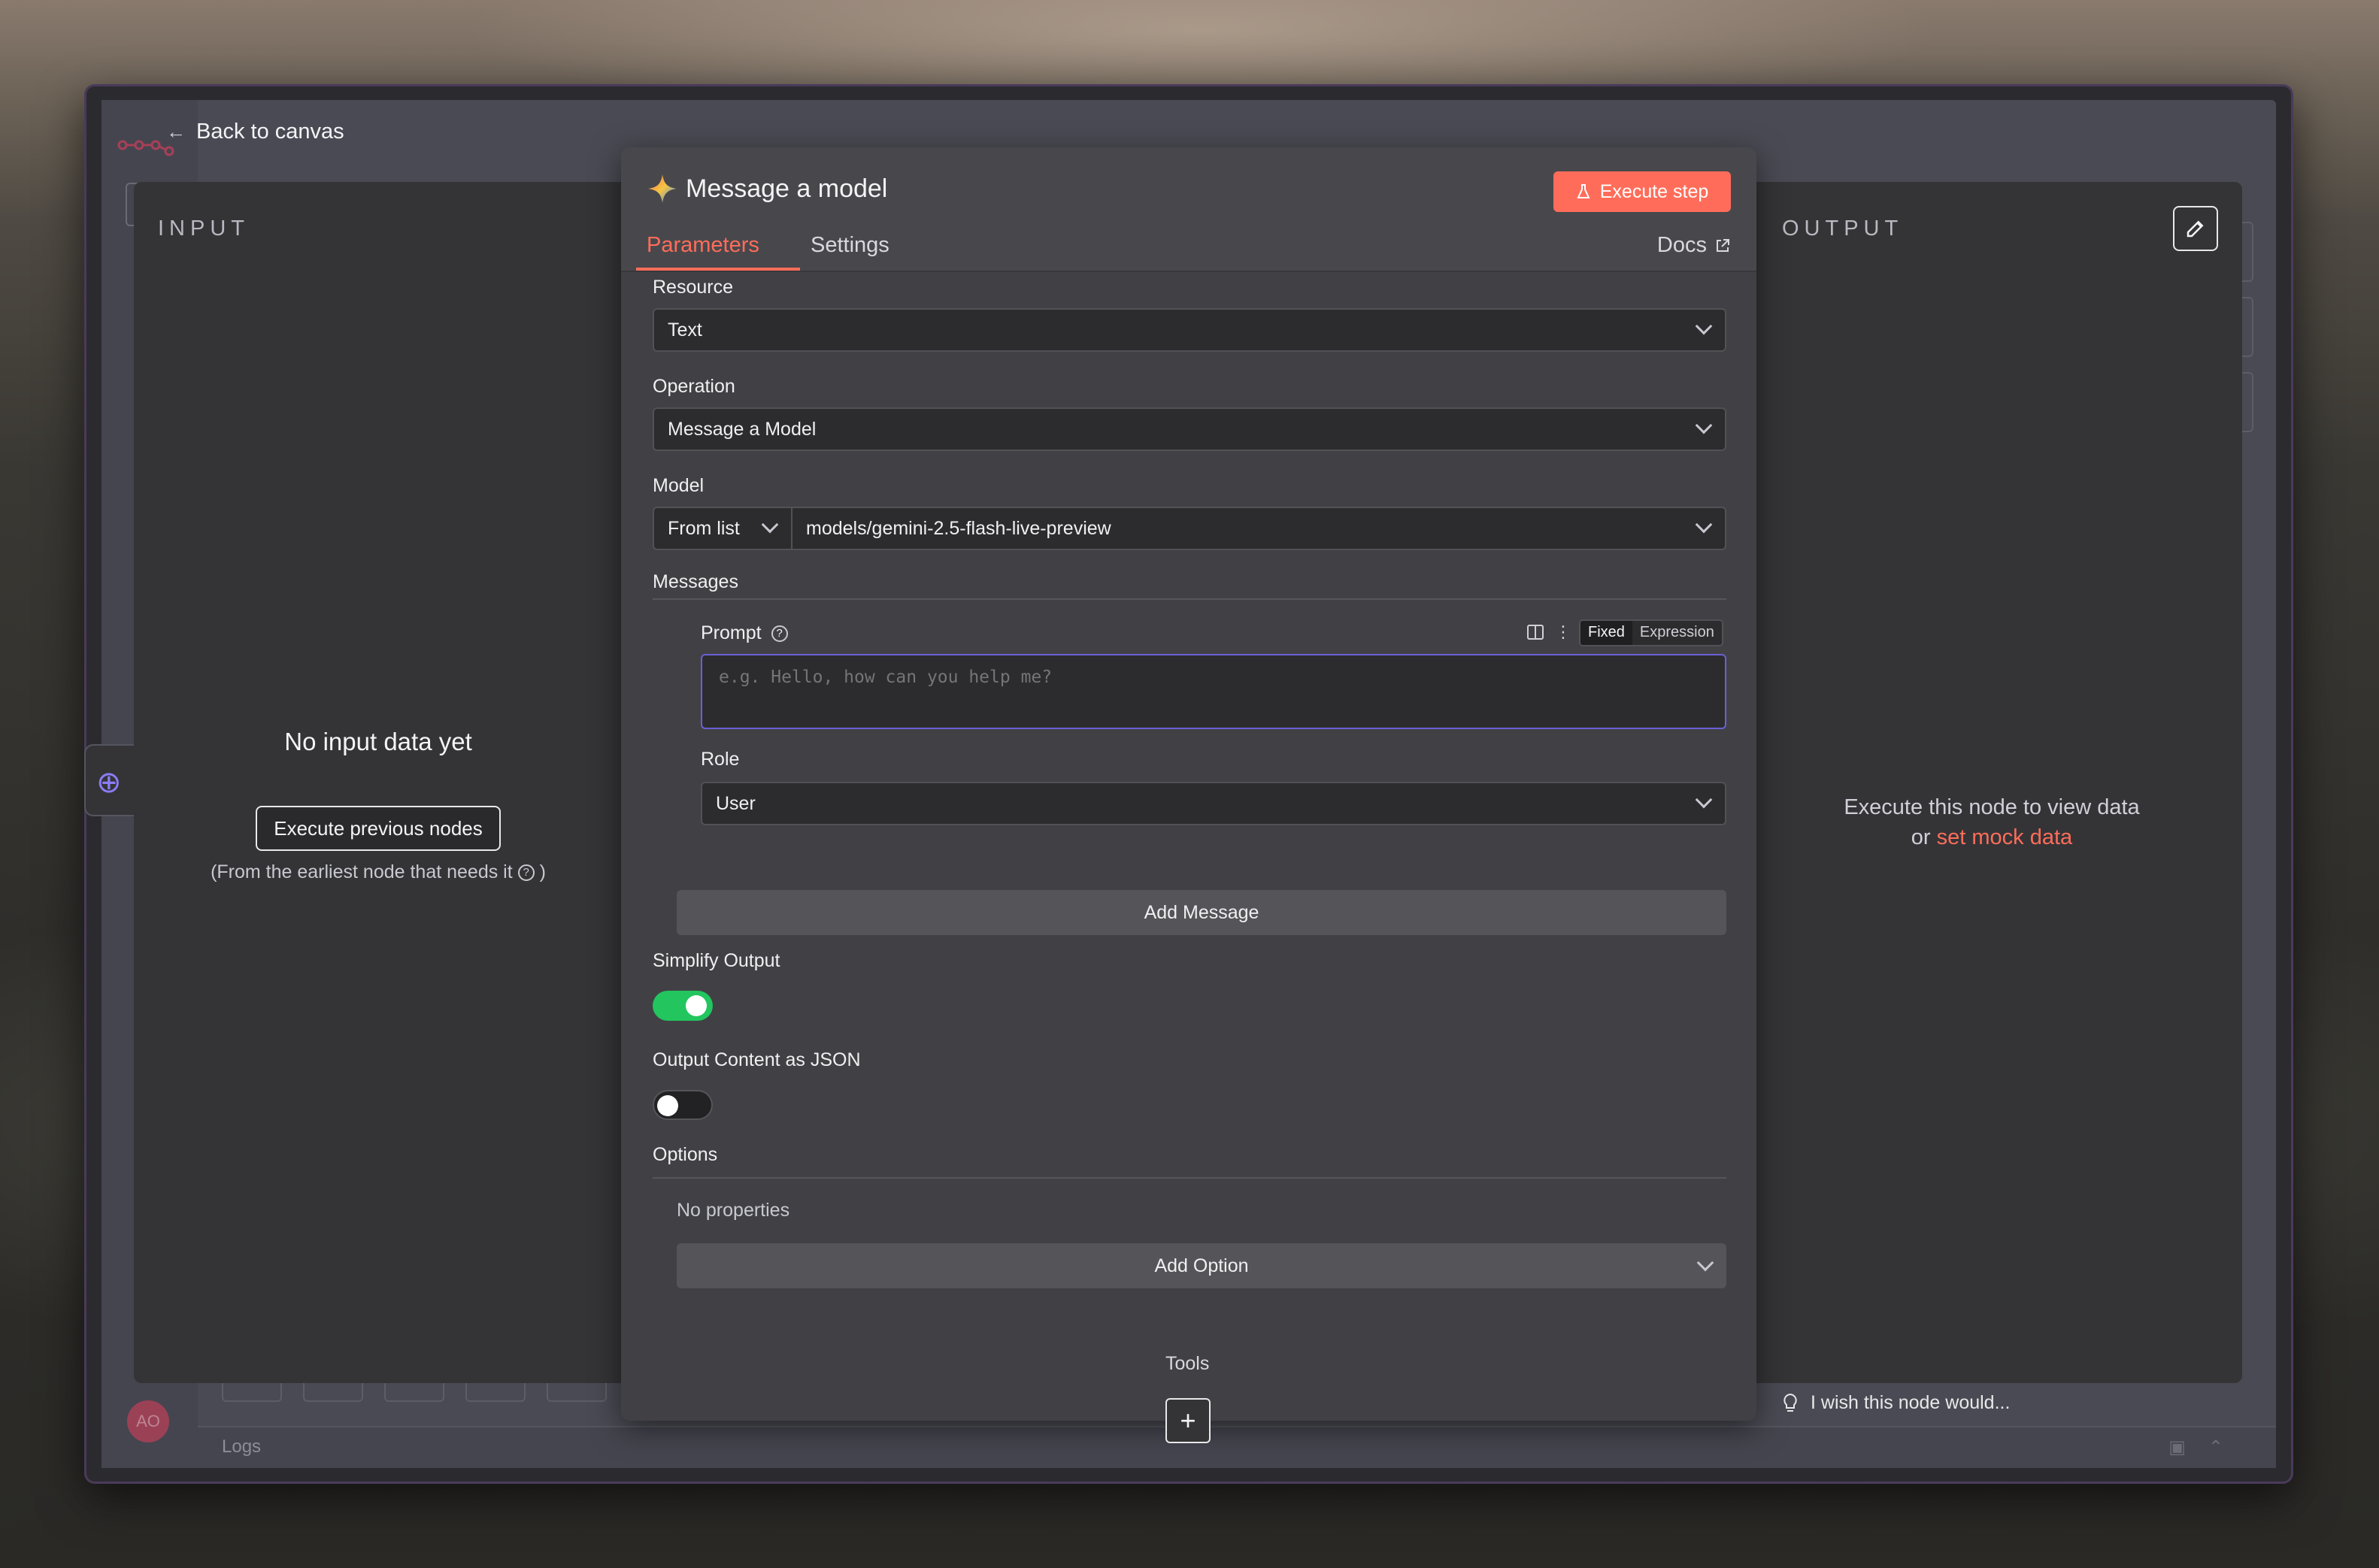  What do you see at coordinates (1188, 1420) in the screenshot?
I see `add-tool-button: +` at bounding box center [1188, 1420].